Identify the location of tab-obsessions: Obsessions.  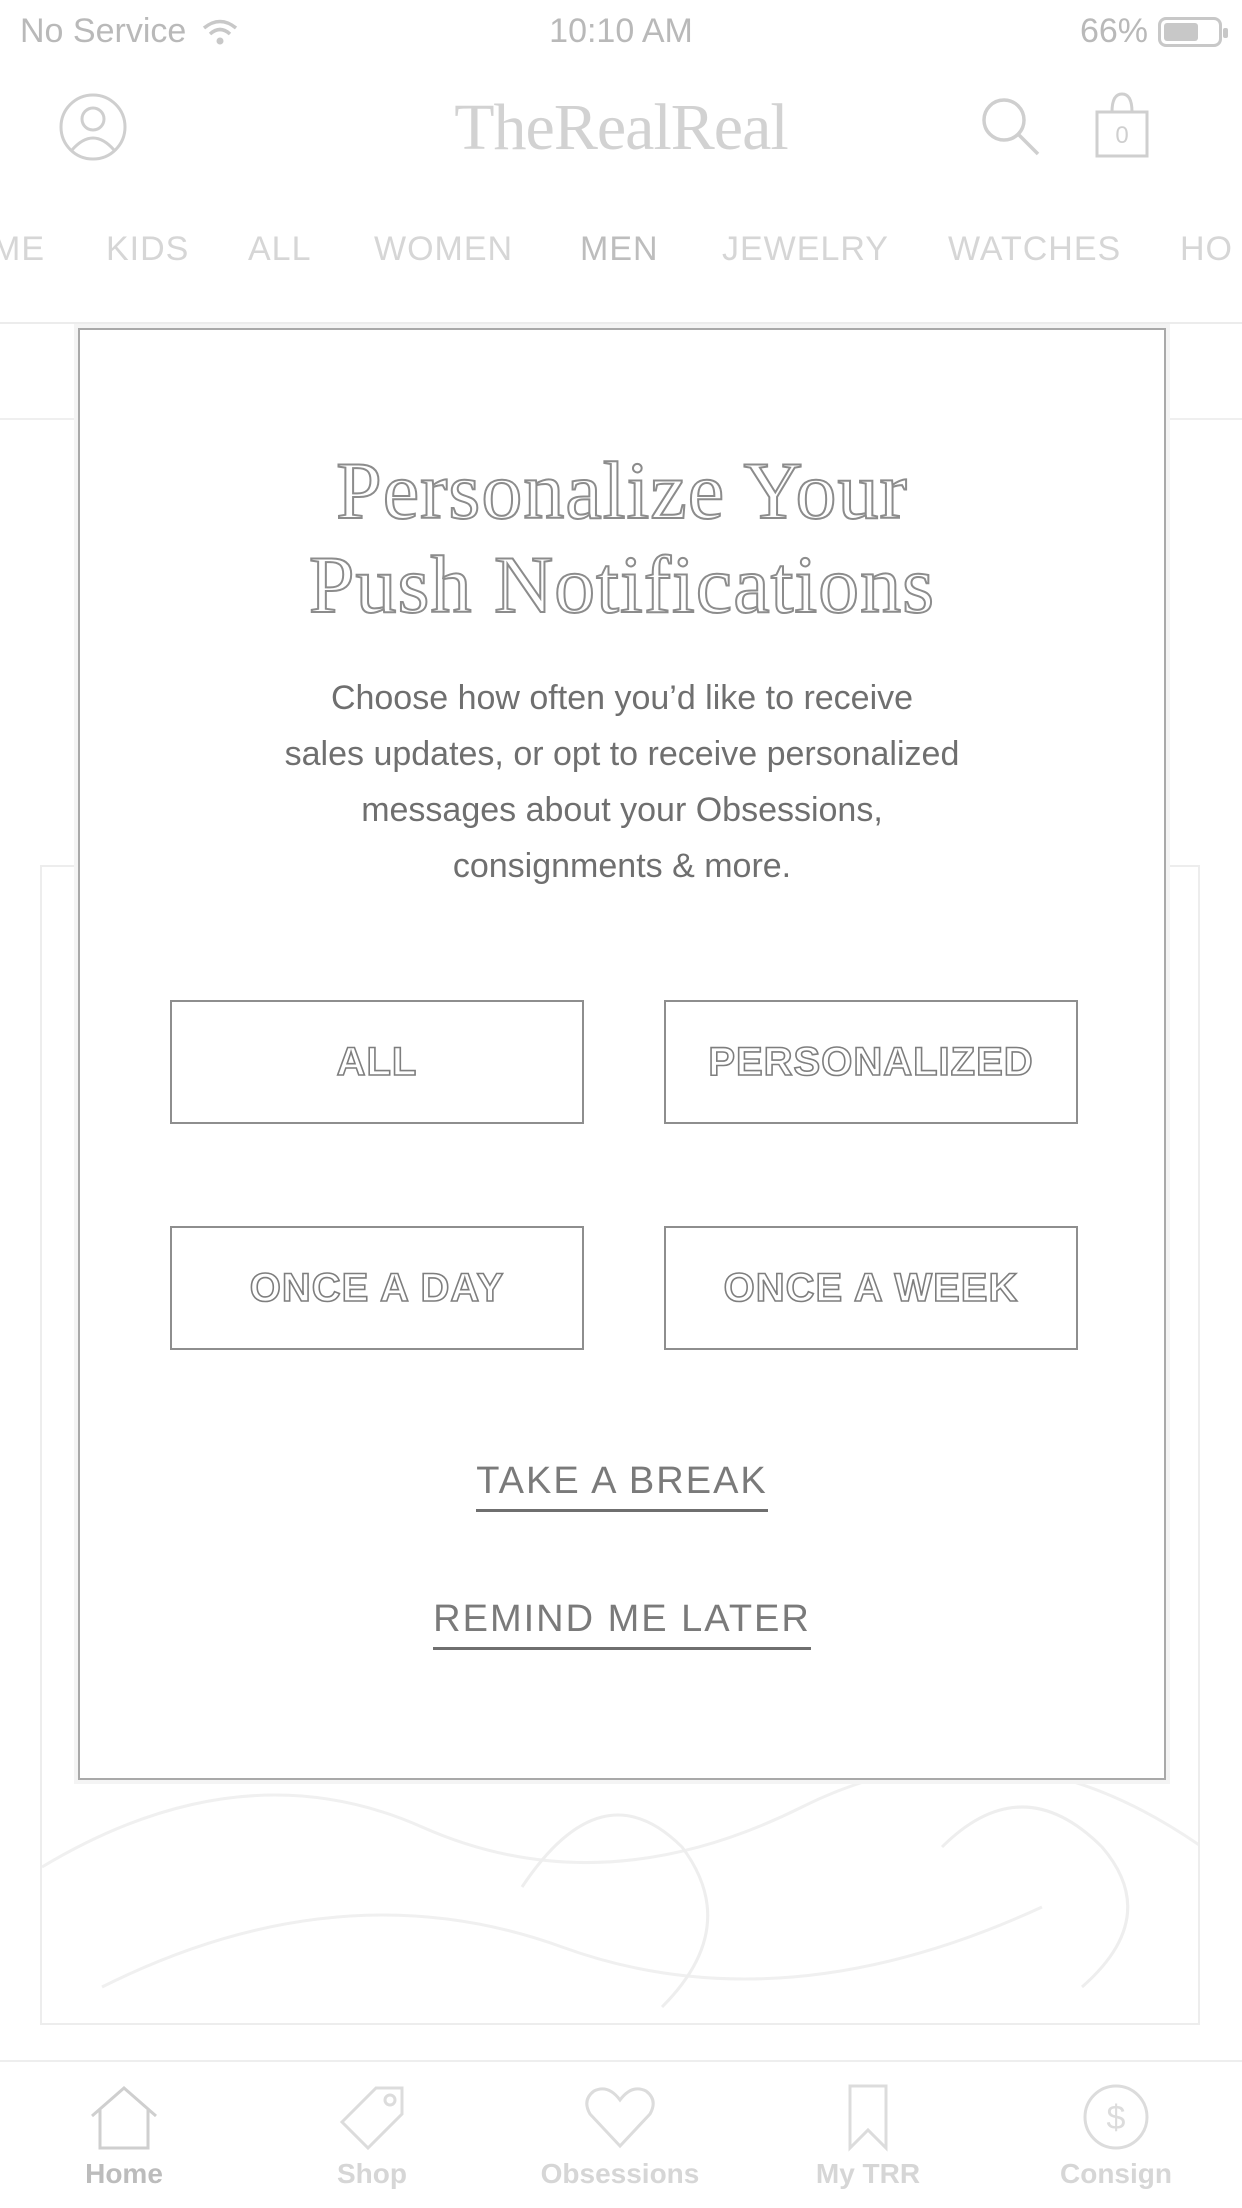
(620, 2136).